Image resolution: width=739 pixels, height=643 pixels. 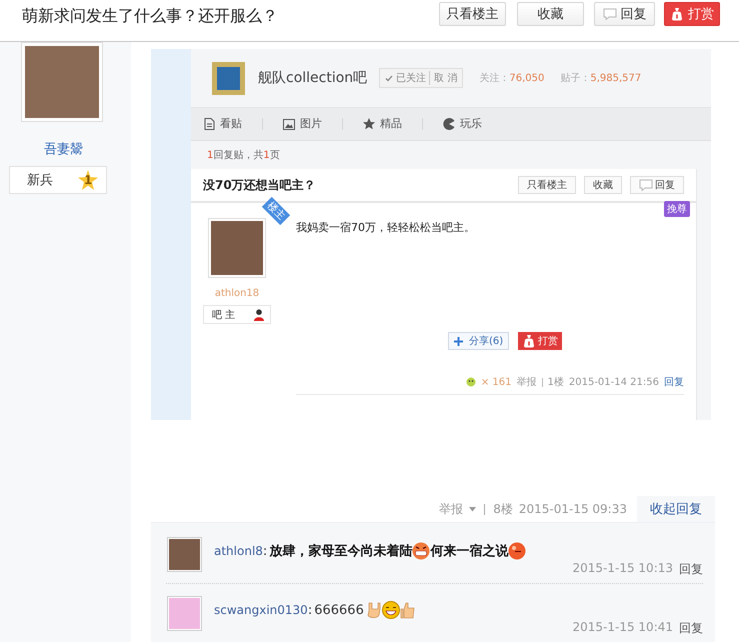 I want to click on stat-value: 76,050, so click(x=526, y=78).